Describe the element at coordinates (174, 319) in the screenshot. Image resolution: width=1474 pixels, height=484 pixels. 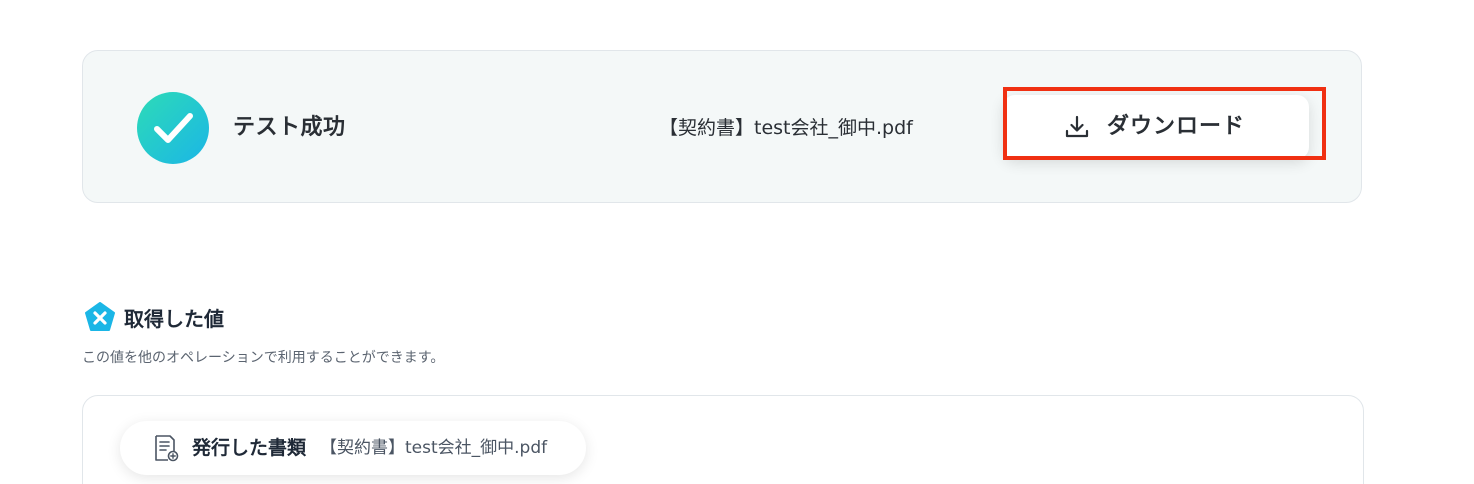
I see `section-title: 取得した値` at that location.